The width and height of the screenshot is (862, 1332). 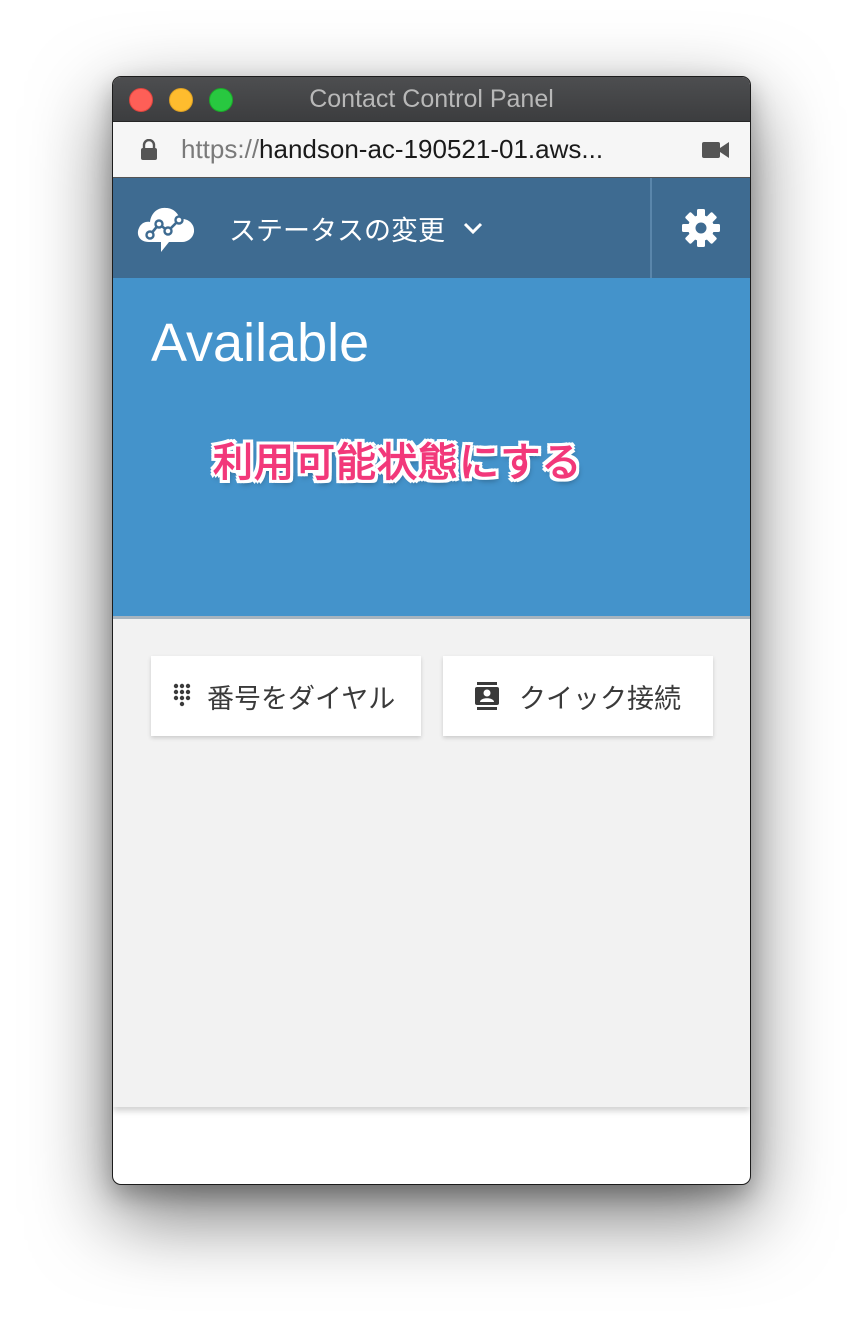 I want to click on gear-icon, so click(x=701, y=228).